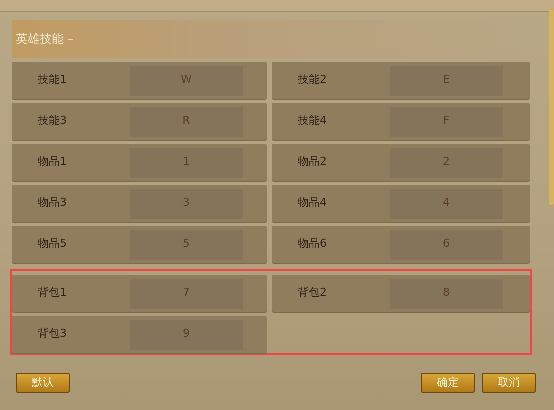  I want to click on action-label: 技能2, so click(312, 80).